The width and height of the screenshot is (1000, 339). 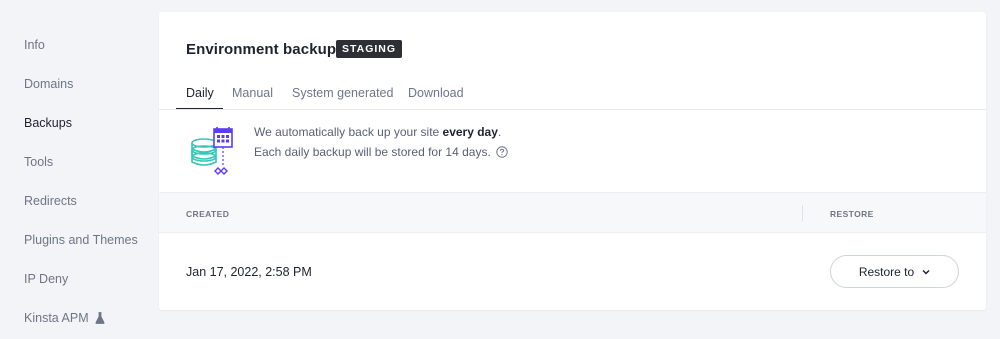 What do you see at coordinates (342, 93) in the screenshot?
I see `tab-system-generated: System generated` at bounding box center [342, 93].